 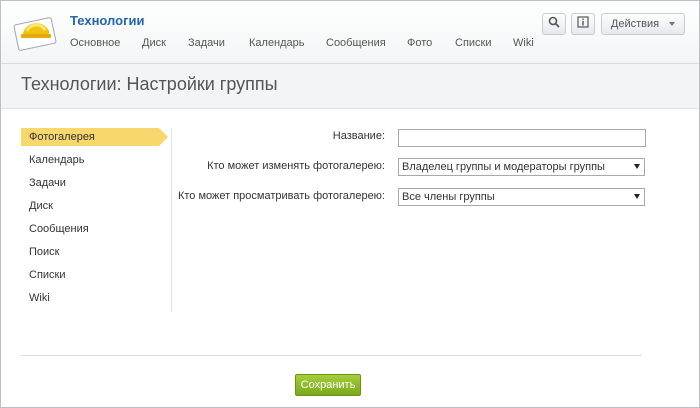 What do you see at coordinates (350, 86) in the screenshot?
I see `page-title-bar: Технологии: Настройки группы` at bounding box center [350, 86].